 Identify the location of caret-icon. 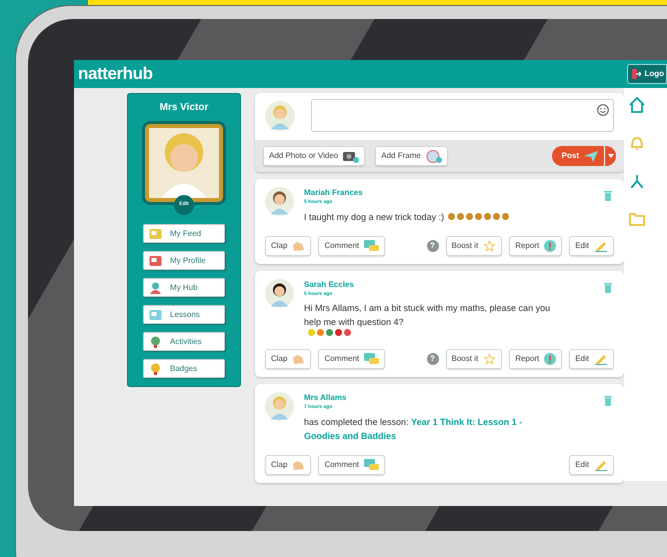
(611, 156).